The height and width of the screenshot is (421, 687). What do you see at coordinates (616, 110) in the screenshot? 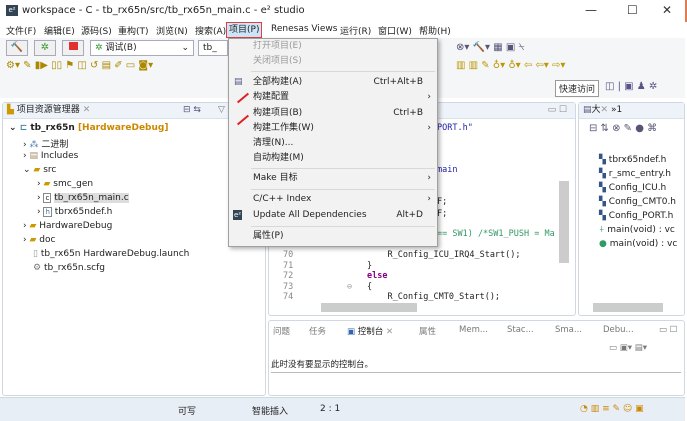
I see `tab-more: »1` at bounding box center [616, 110].